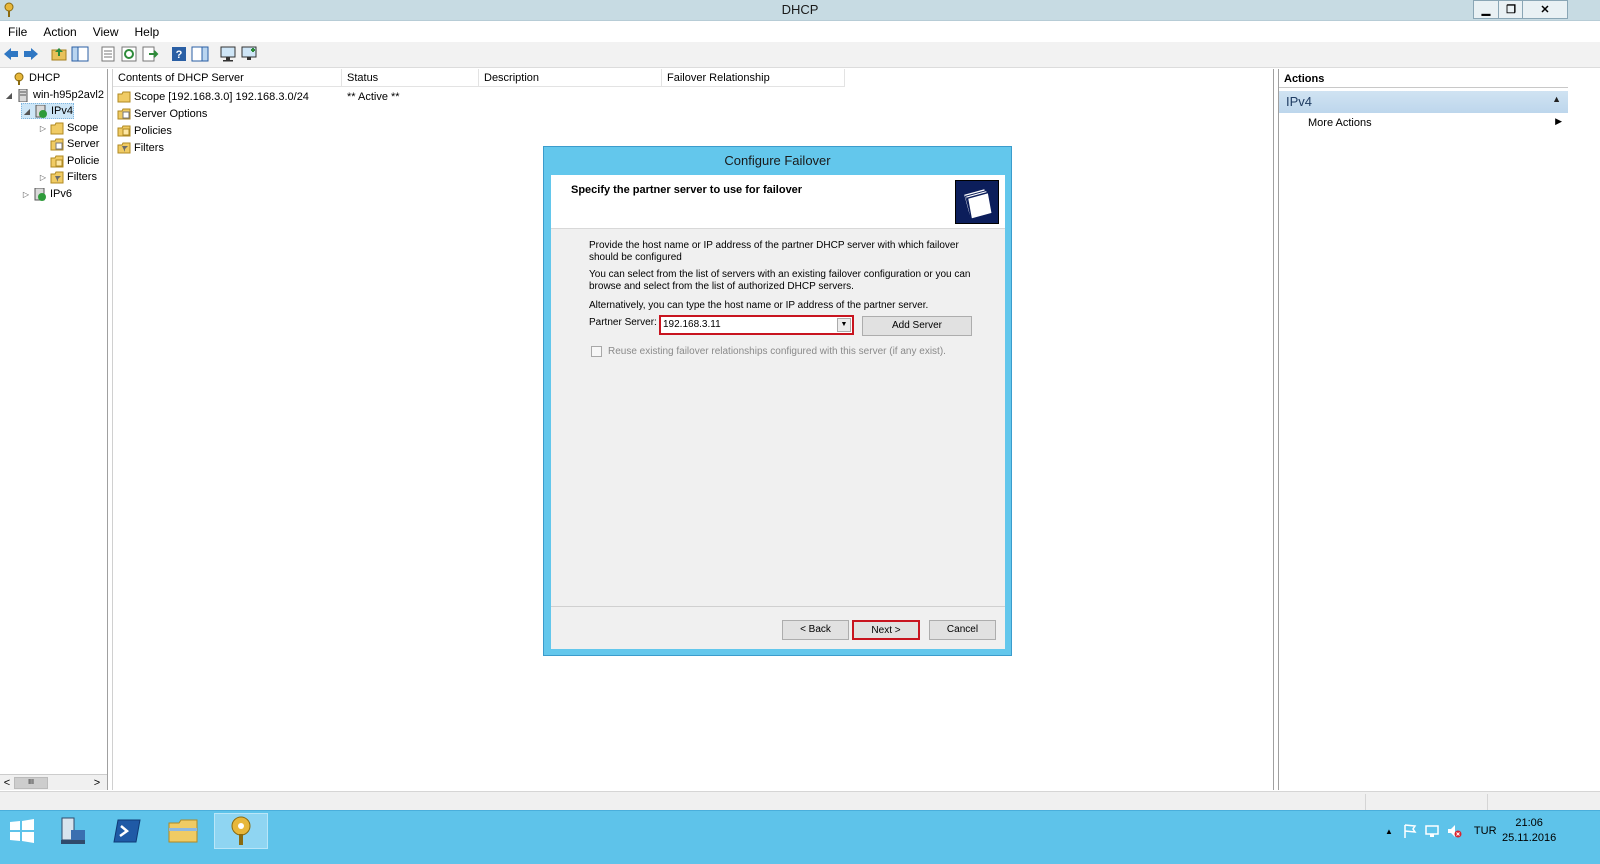  What do you see at coordinates (183, 831) in the screenshot?
I see `taskbar-file-explorer` at bounding box center [183, 831].